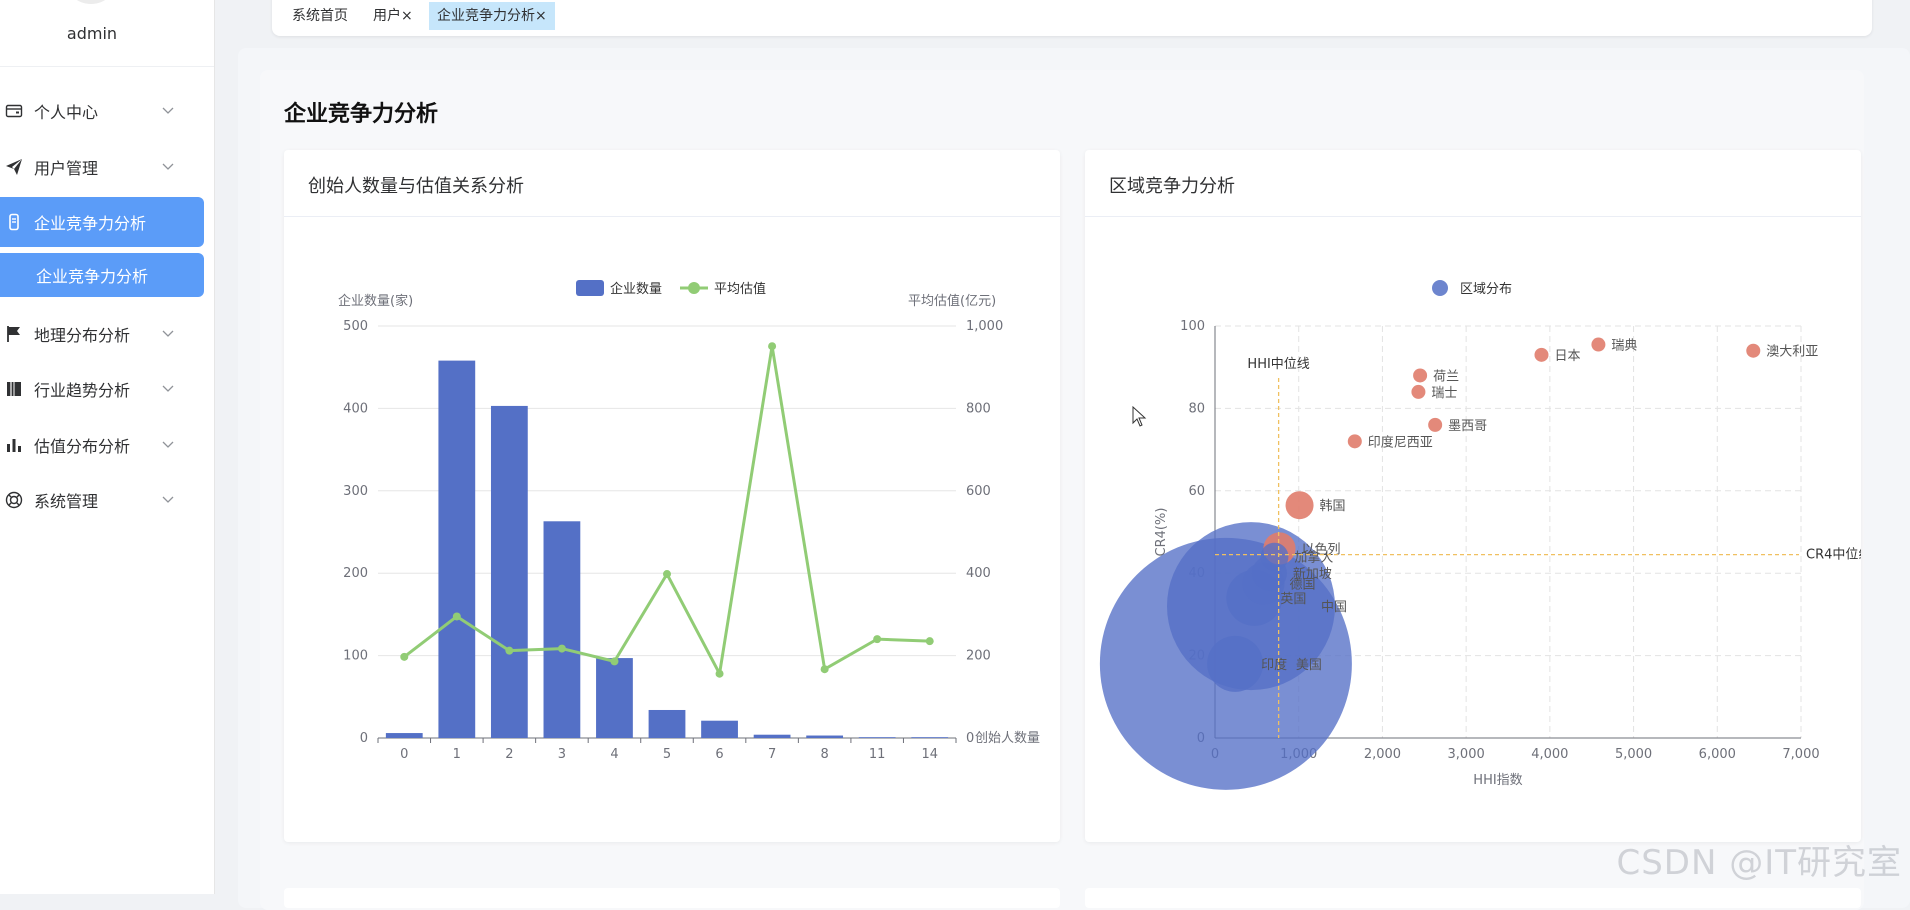 The width and height of the screenshot is (1910, 910). I want to click on point-label: 印度尼西亚, so click(1400, 442).